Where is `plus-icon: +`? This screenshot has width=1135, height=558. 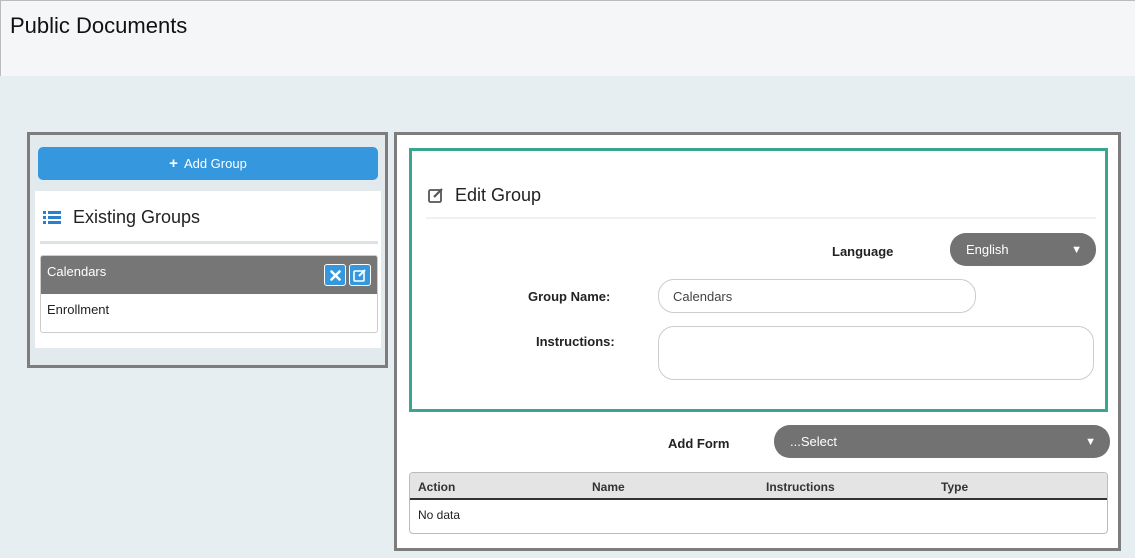
plus-icon: + is located at coordinates (173, 163).